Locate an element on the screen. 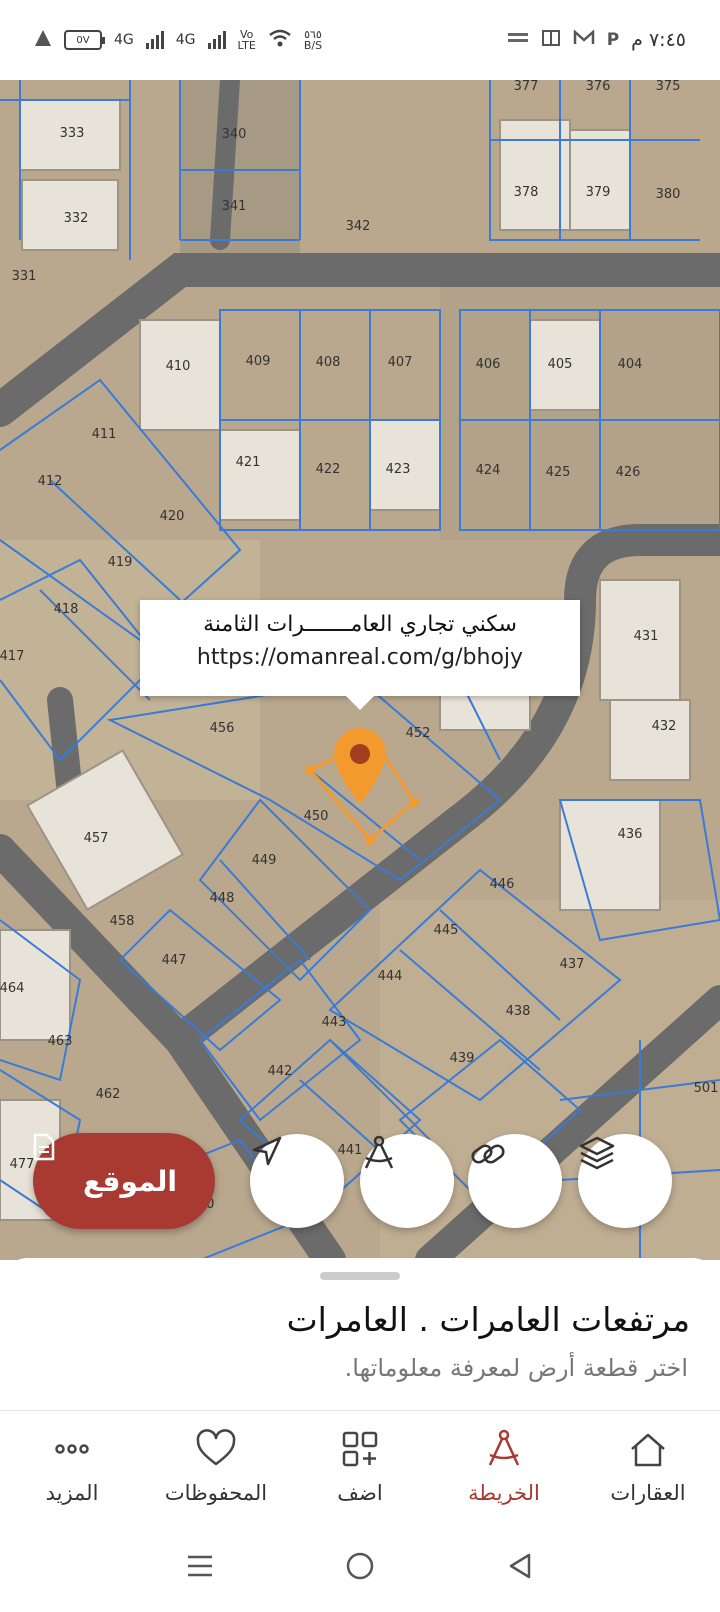 The height and width of the screenshot is (1612, 720). plot-label-412: 412 is located at coordinates (50, 481).